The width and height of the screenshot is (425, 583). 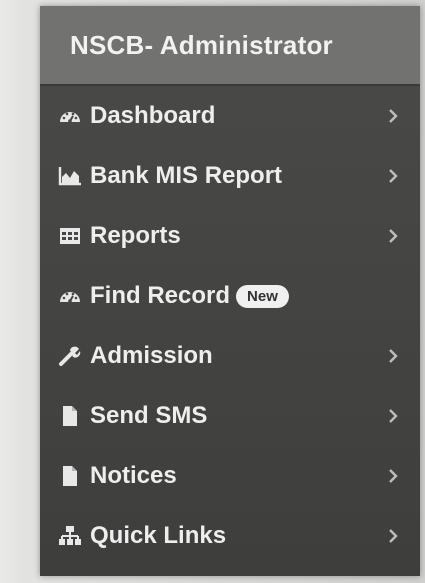 What do you see at coordinates (186, 175) in the screenshot?
I see `sidebar-item-label: Bank MIS Report` at bounding box center [186, 175].